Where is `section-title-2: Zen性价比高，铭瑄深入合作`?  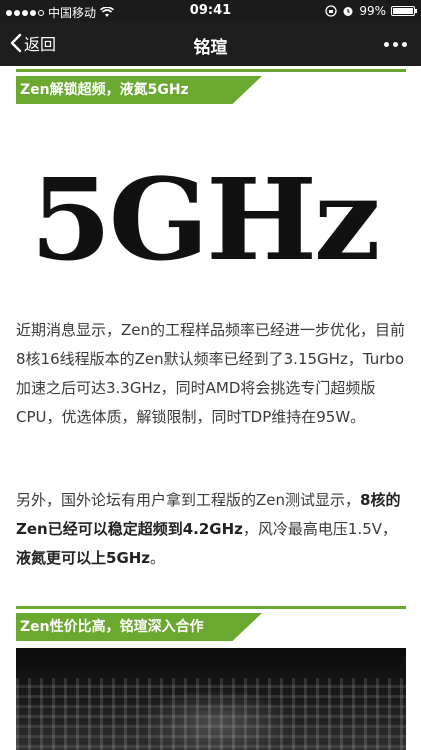
section-title-2: Zen性价比高，铭瑄深入合作 is located at coordinates (139, 627).